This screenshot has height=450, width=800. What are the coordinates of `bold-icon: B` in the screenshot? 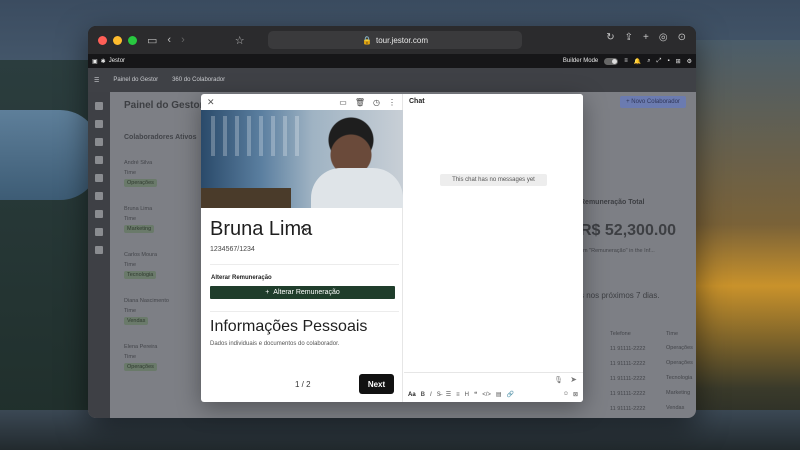 It's located at (423, 395).